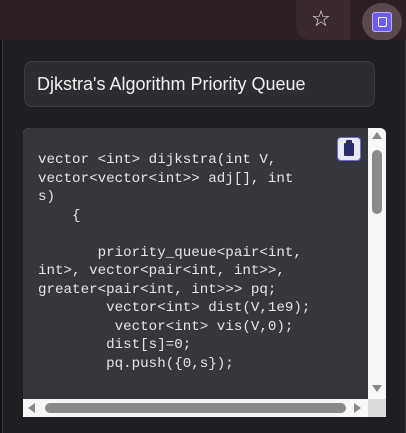  Describe the element at coordinates (203, 20) in the screenshot. I see `browser-toolbar: ☆` at that location.